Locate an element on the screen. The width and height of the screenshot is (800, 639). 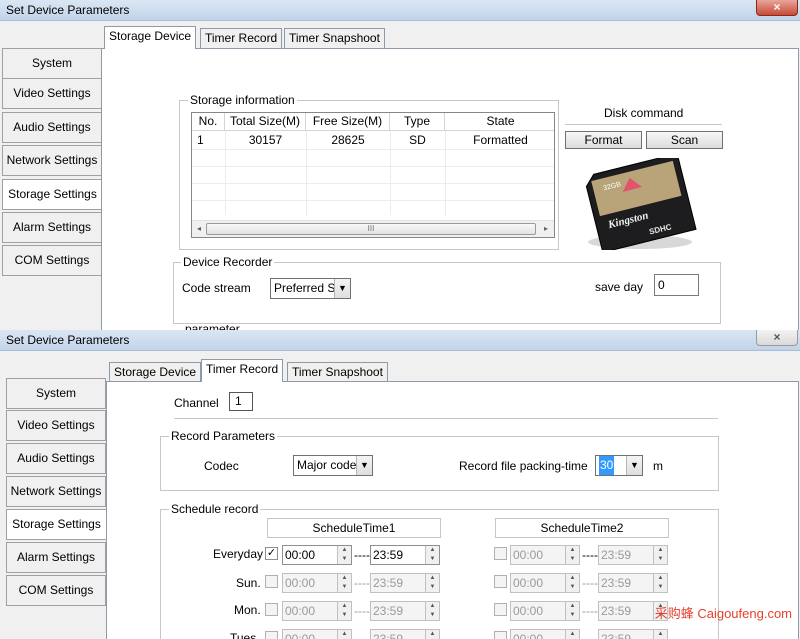
watermark-text: 采购蜂 Caigoufeng.com is located at coordinates (723, 613).